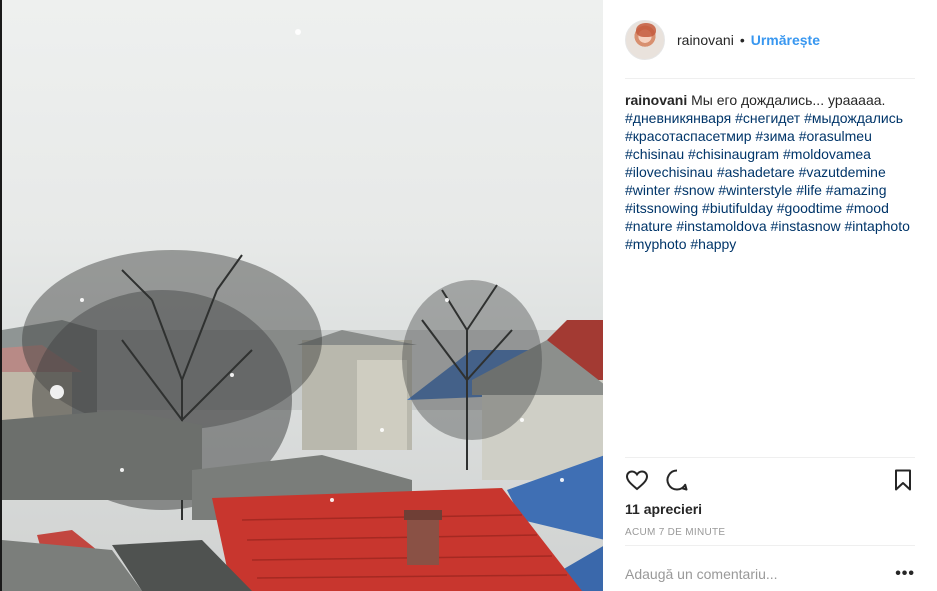 This screenshot has height=591, width=937. What do you see at coordinates (656, 100) in the screenshot?
I see `caption-author-link: rainovani` at bounding box center [656, 100].